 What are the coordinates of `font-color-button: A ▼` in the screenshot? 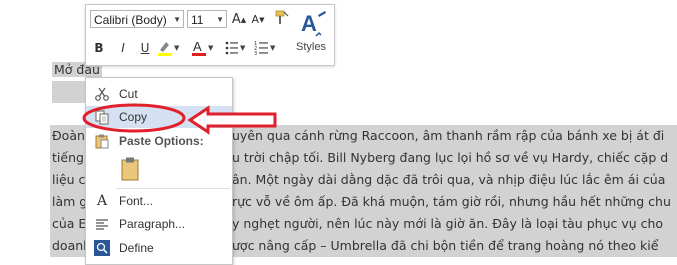 It's located at (203, 47).